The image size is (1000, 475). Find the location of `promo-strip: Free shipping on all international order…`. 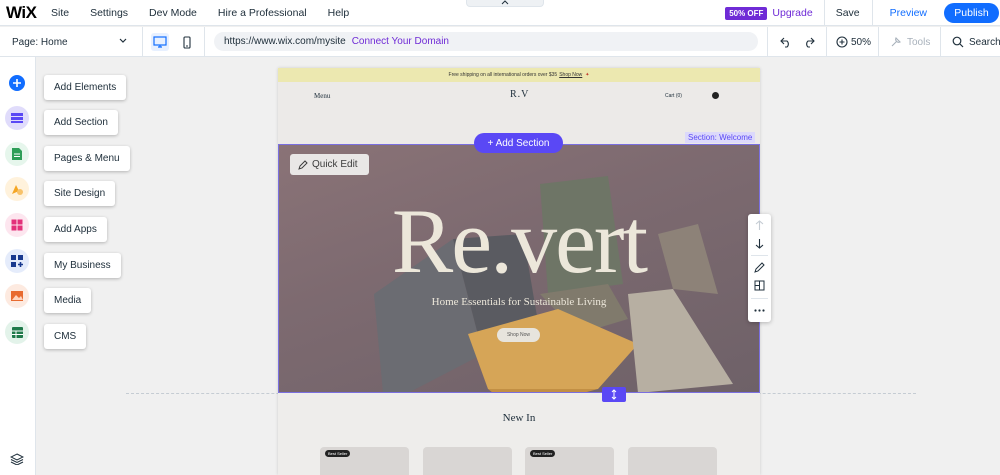

promo-strip: Free shipping on all international order… is located at coordinates (519, 75).